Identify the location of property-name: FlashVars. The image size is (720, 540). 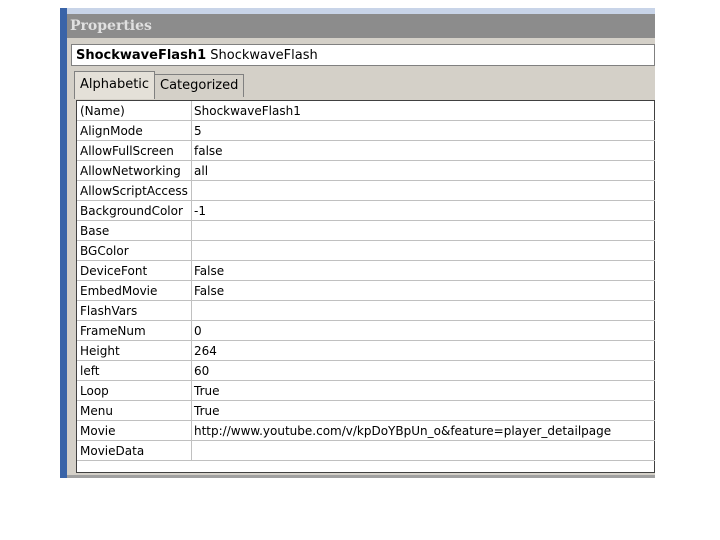
(109, 311).